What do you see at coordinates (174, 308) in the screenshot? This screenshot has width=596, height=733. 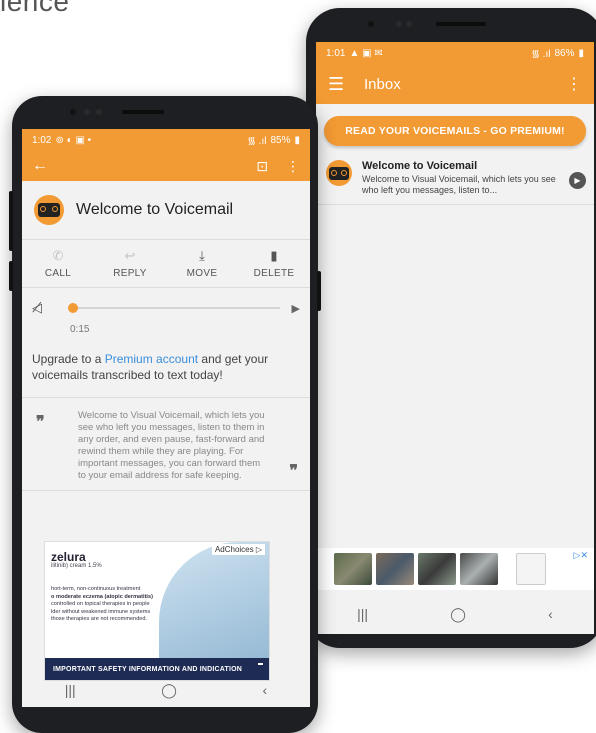 I see `seek-bar` at bounding box center [174, 308].